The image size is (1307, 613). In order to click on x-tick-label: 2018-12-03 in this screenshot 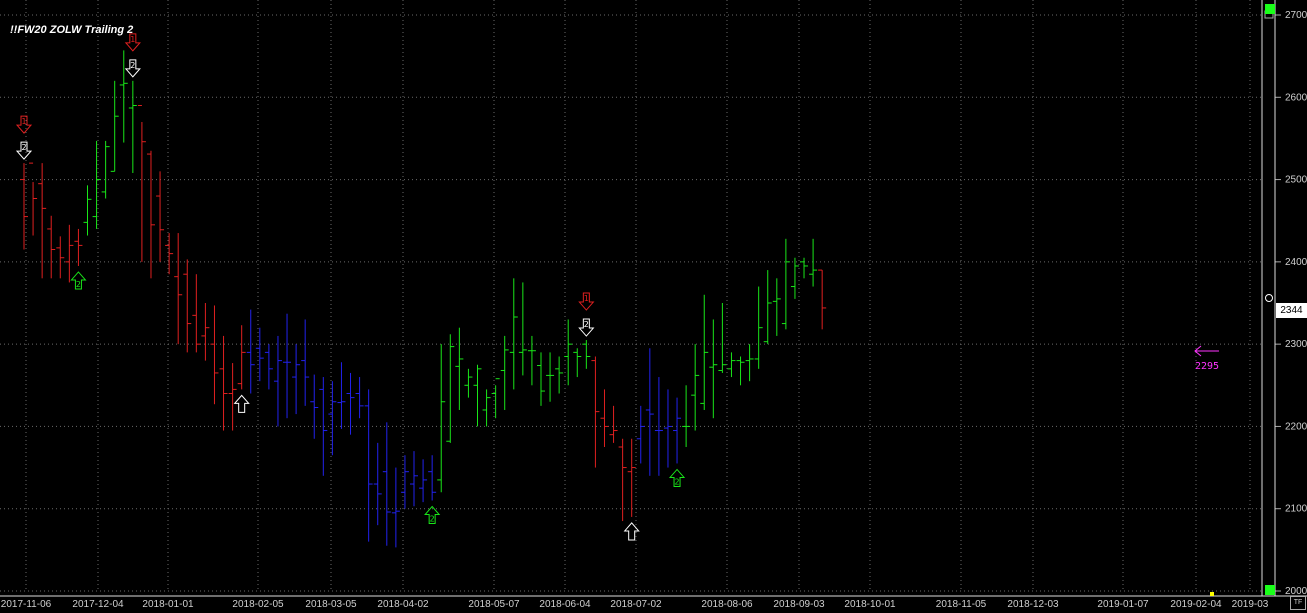, I will do `click(1033, 604)`.